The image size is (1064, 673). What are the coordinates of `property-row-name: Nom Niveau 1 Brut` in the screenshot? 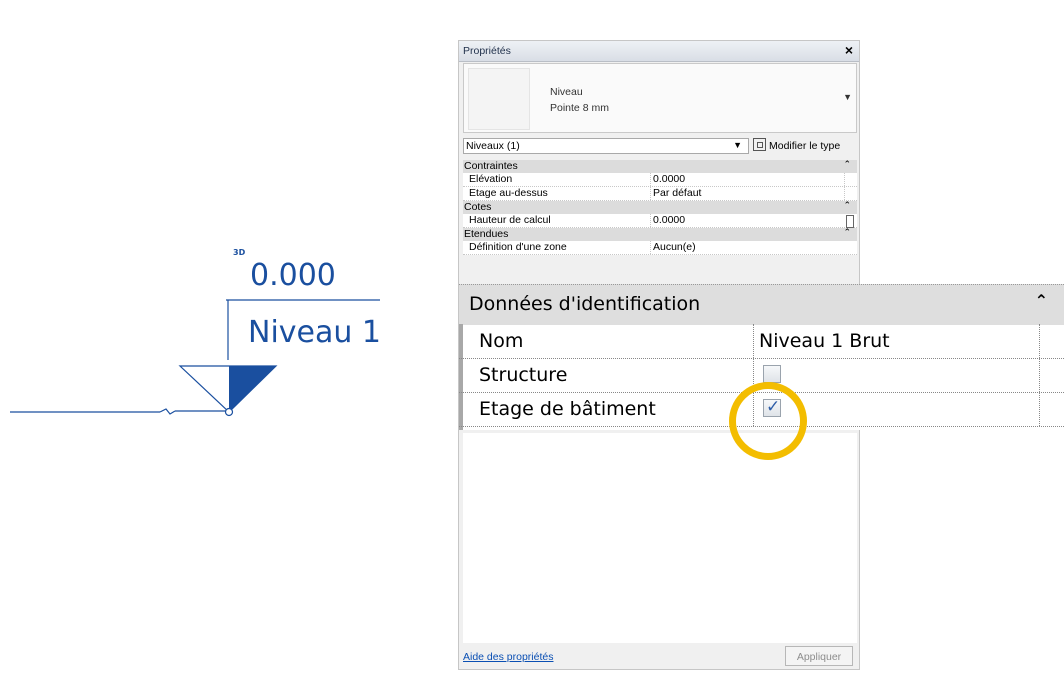 It's located at (761, 341).